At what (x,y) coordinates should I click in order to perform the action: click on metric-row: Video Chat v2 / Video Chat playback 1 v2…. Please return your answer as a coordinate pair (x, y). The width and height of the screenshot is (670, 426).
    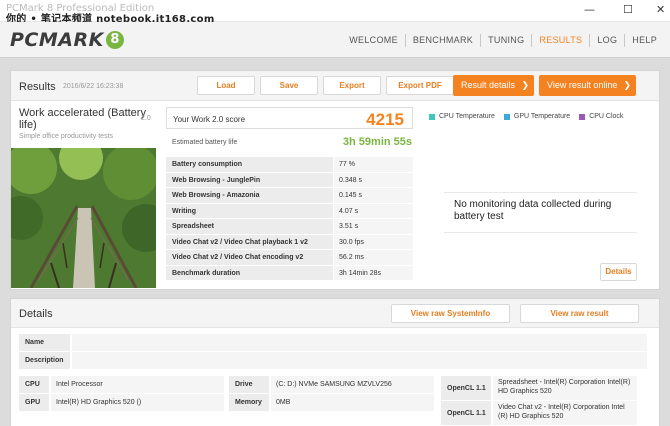
    Looking at the image, I should click on (289, 242).